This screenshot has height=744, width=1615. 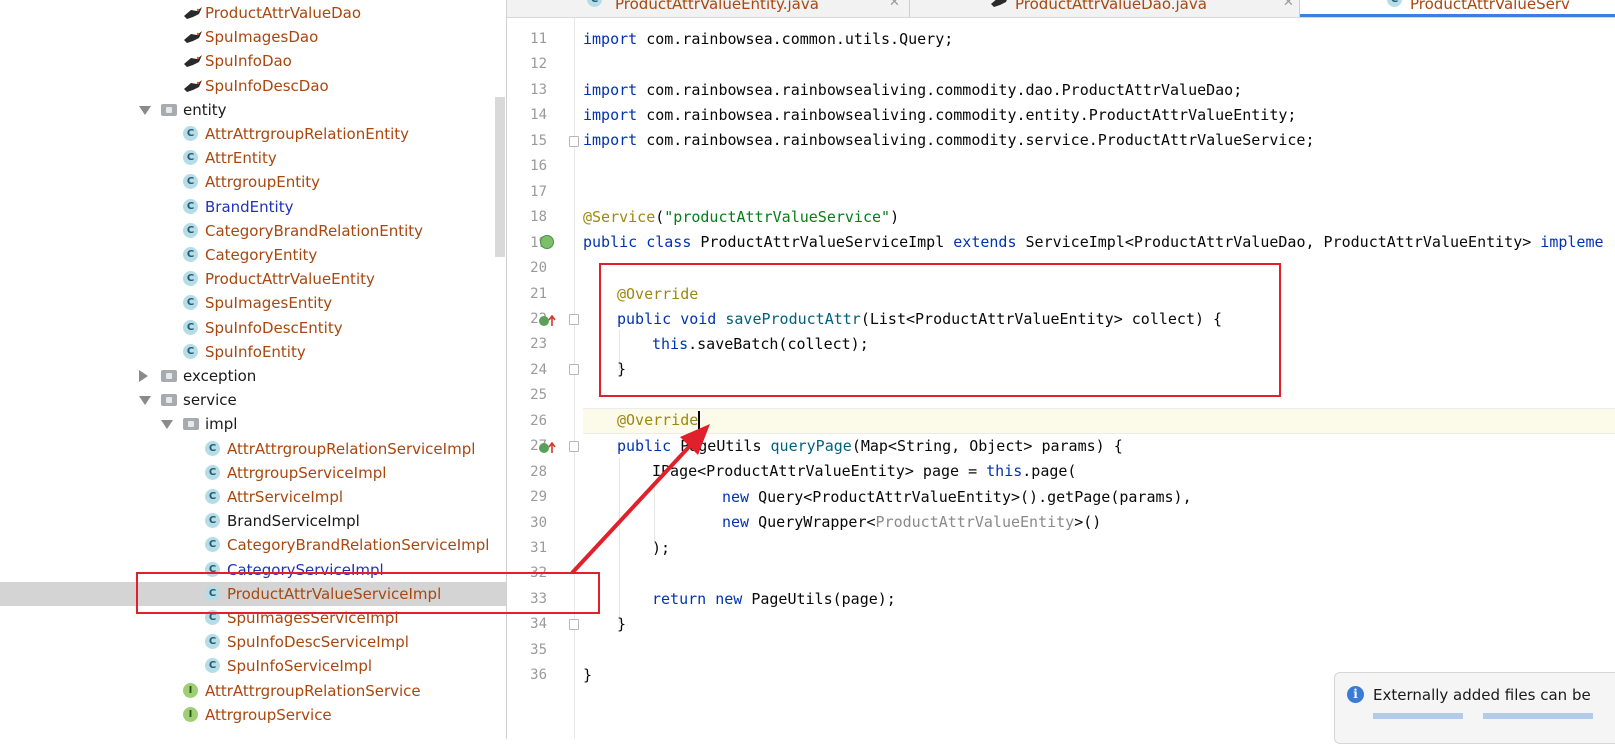 I want to click on tree-item-spuimagesdao: SpuImagesDao, so click(x=253, y=37).